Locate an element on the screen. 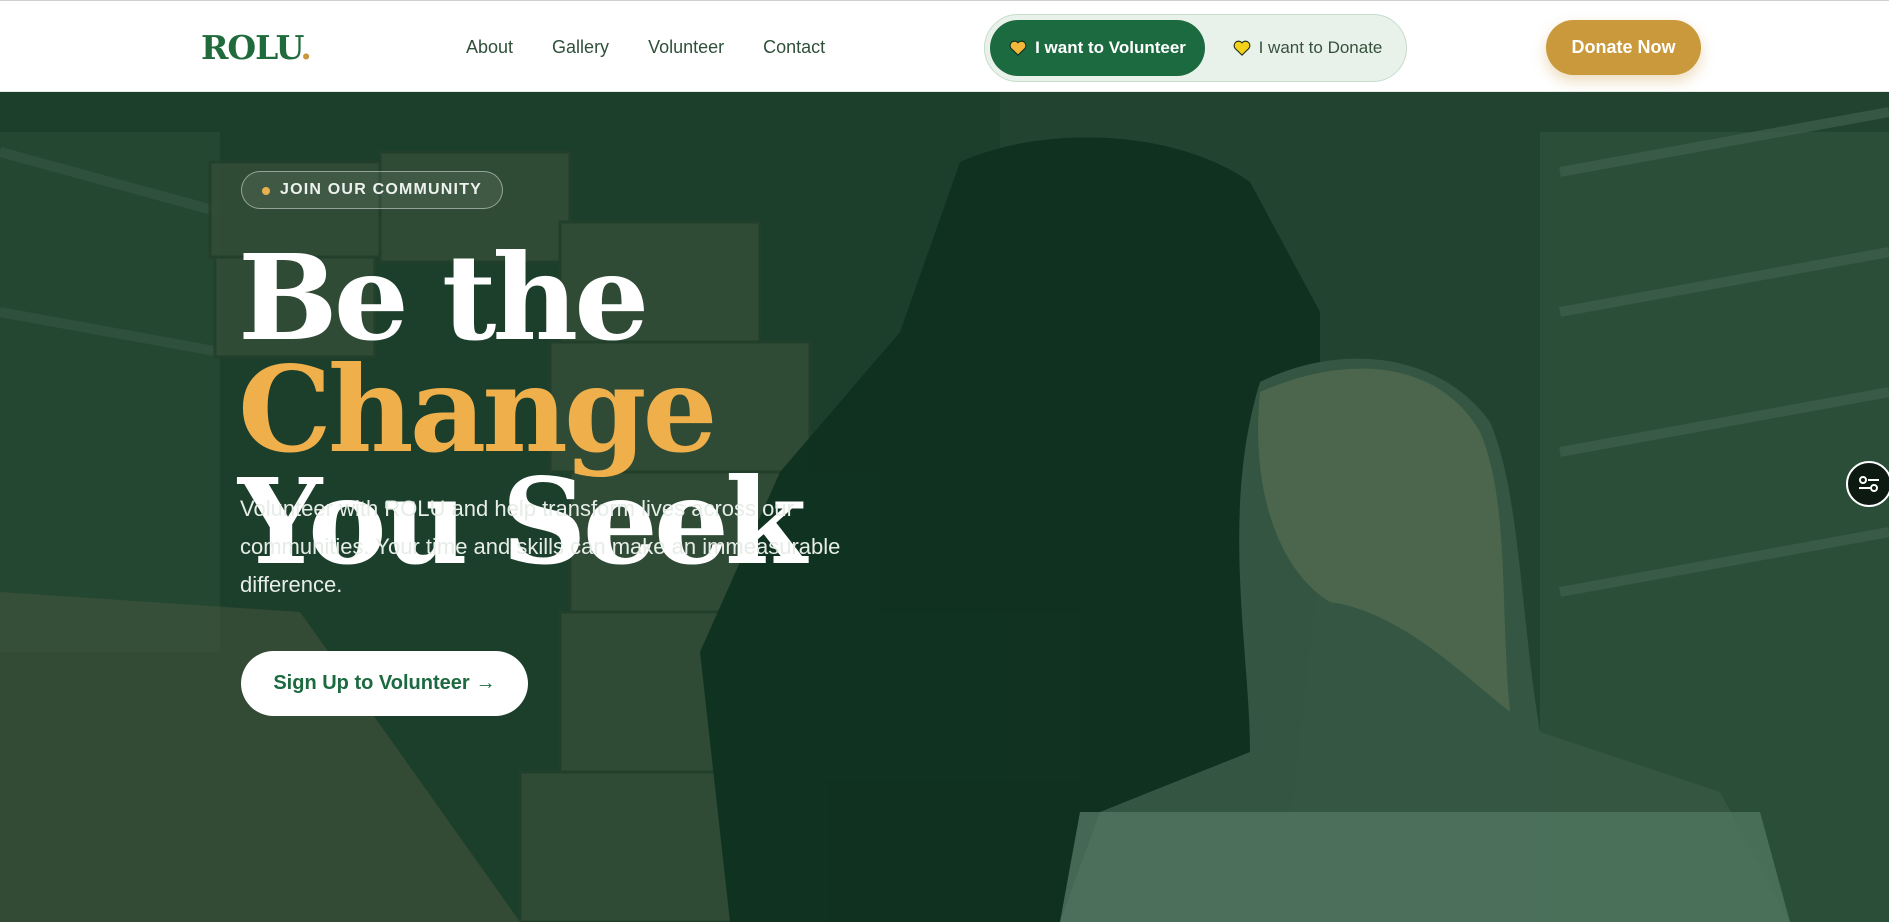 The height and width of the screenshot is (922, 1889). badge-label: JOIN OUR COMMUNITY is located at coordinates (381, 189).